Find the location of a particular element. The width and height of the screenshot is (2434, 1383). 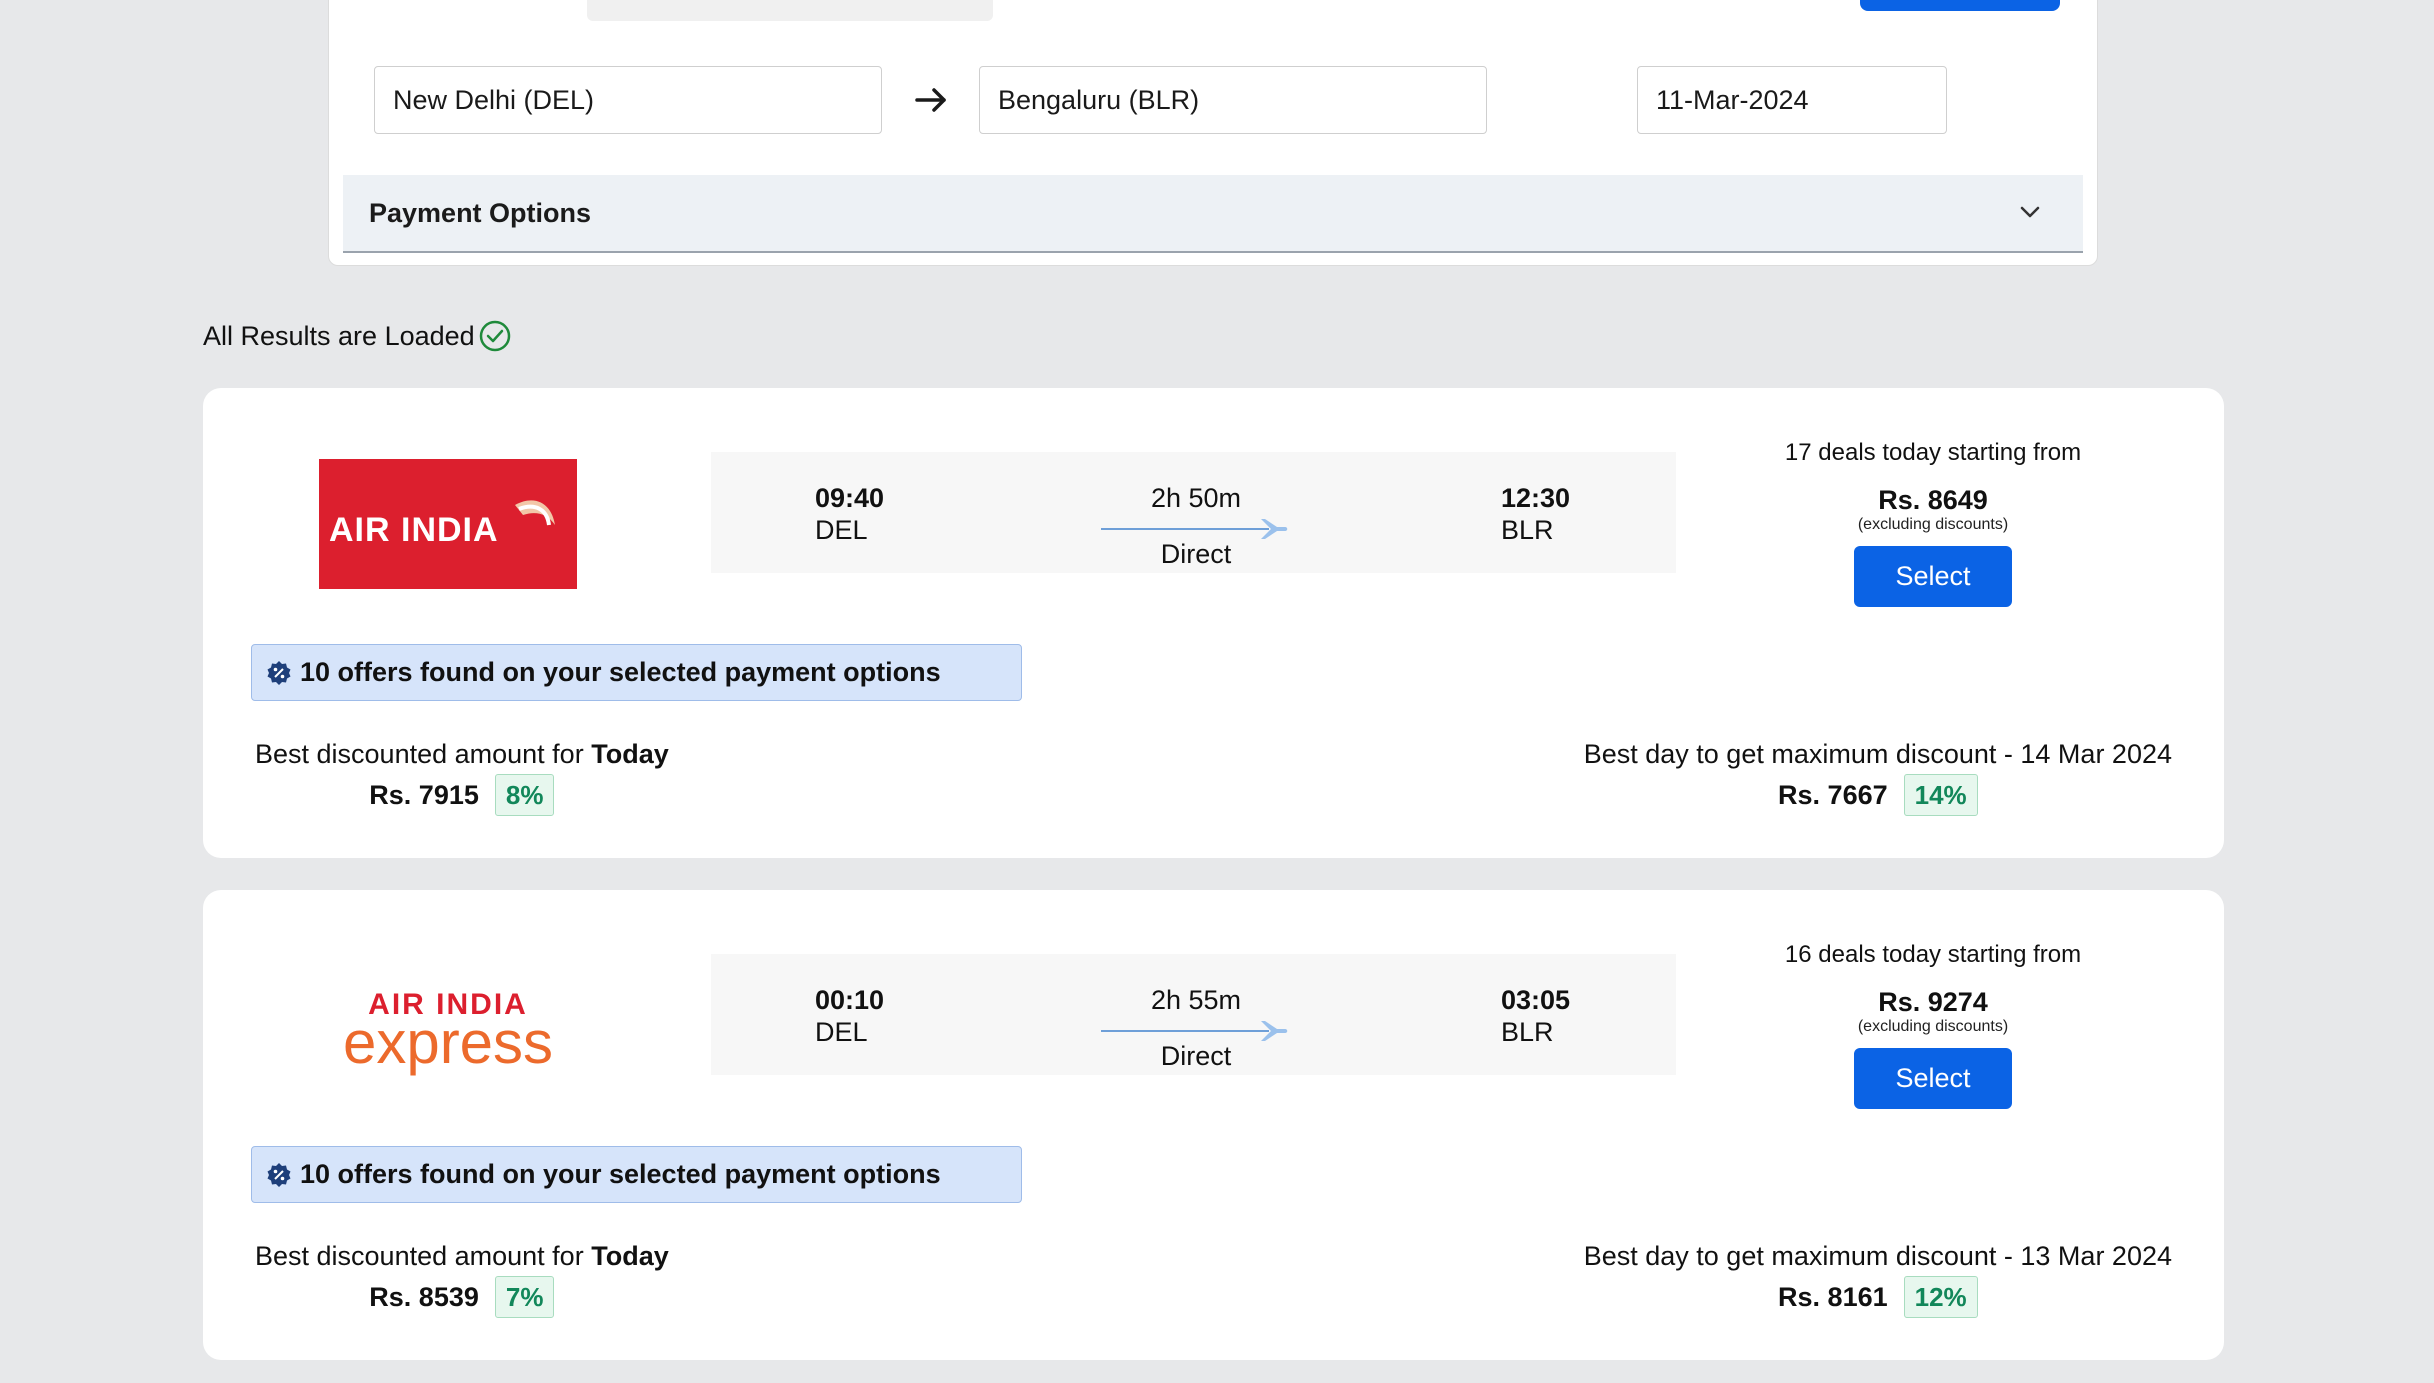

top-input-partial is located at coordinates (790, 10).